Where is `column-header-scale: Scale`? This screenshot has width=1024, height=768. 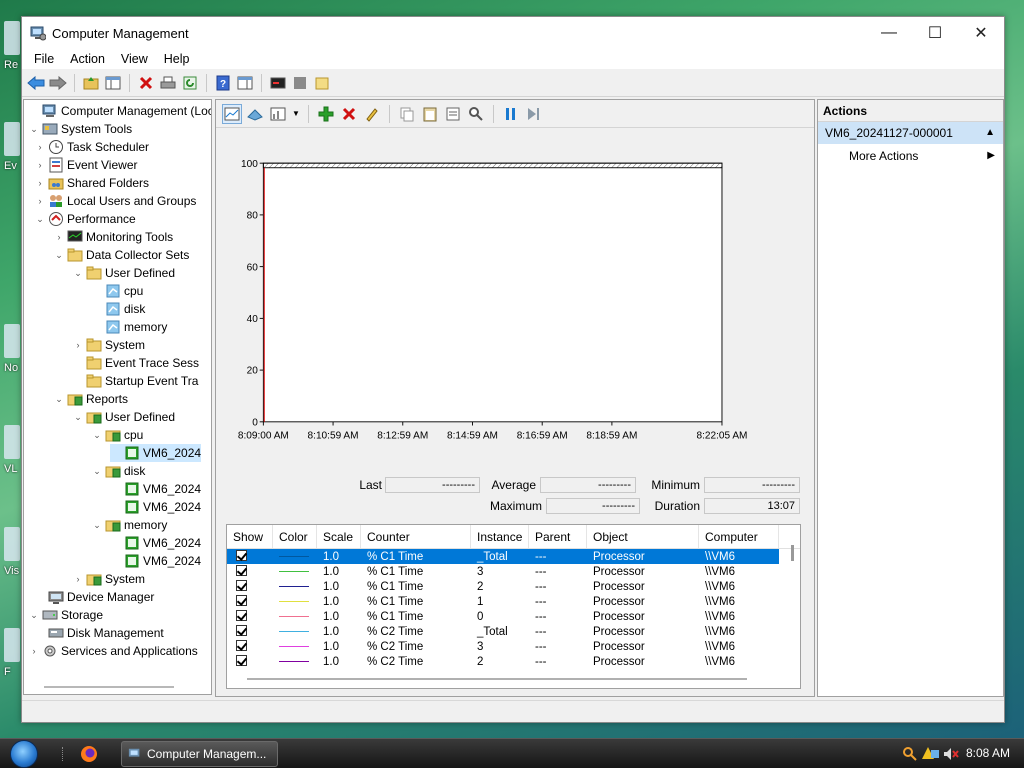
column-header-scale: Scale is located at coordinates (339, 536).